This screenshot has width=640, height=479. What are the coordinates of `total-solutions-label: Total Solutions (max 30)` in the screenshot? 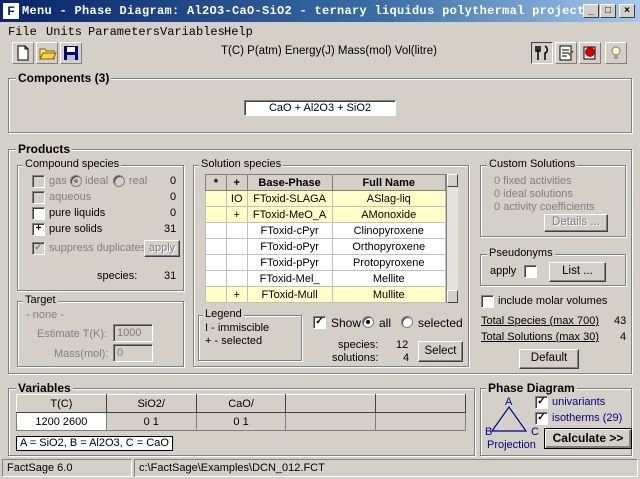 It's located at (540, 337).